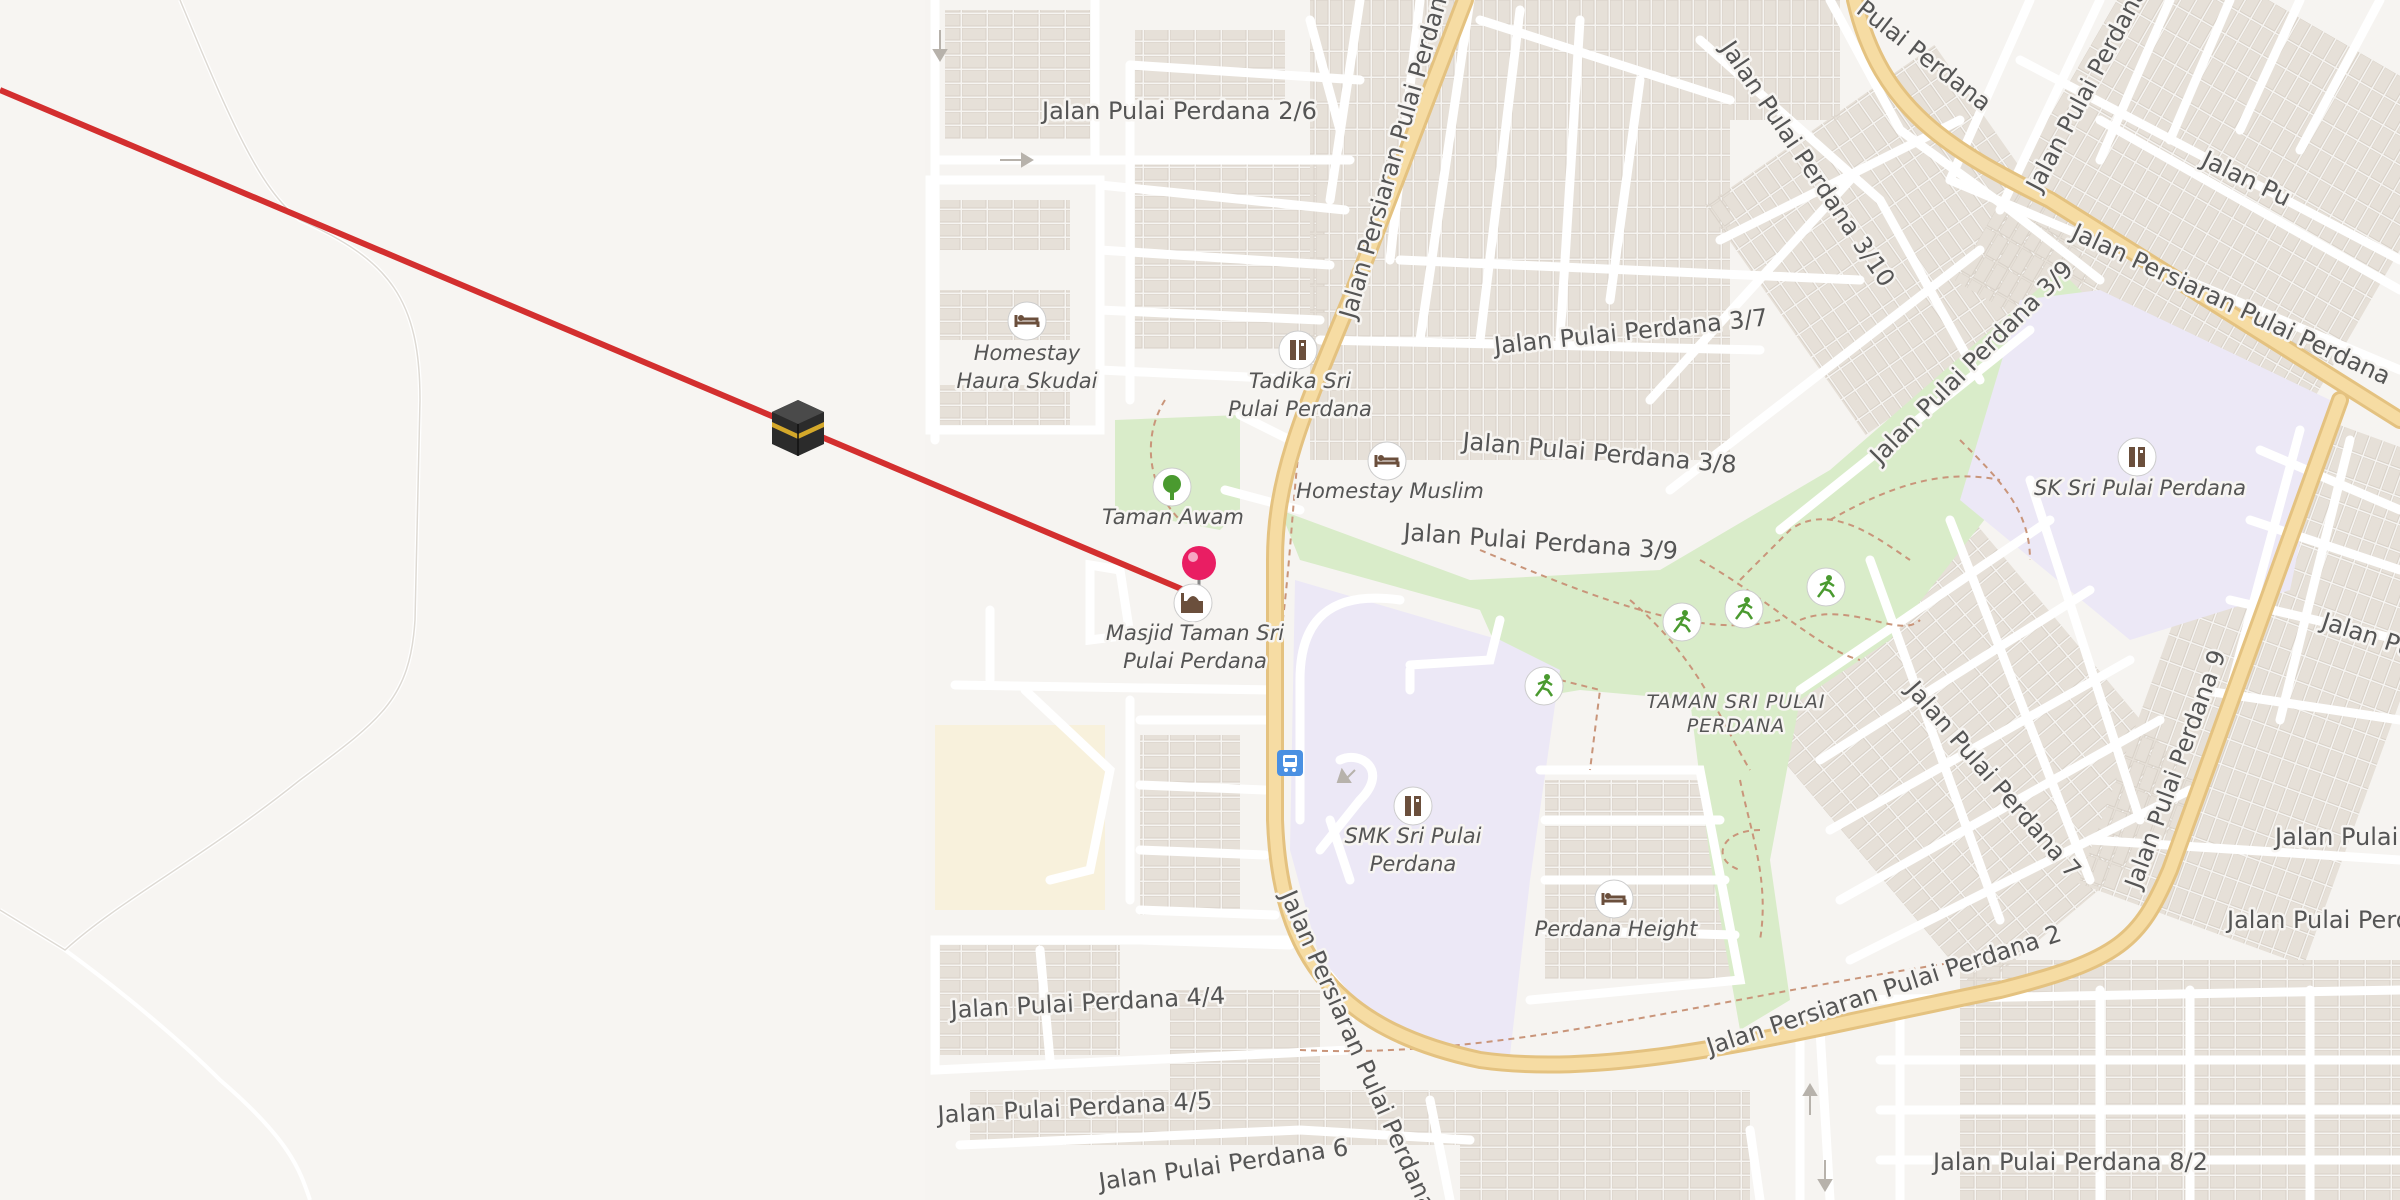  I want to click on bus-stop-icon, so click(1290, 763).